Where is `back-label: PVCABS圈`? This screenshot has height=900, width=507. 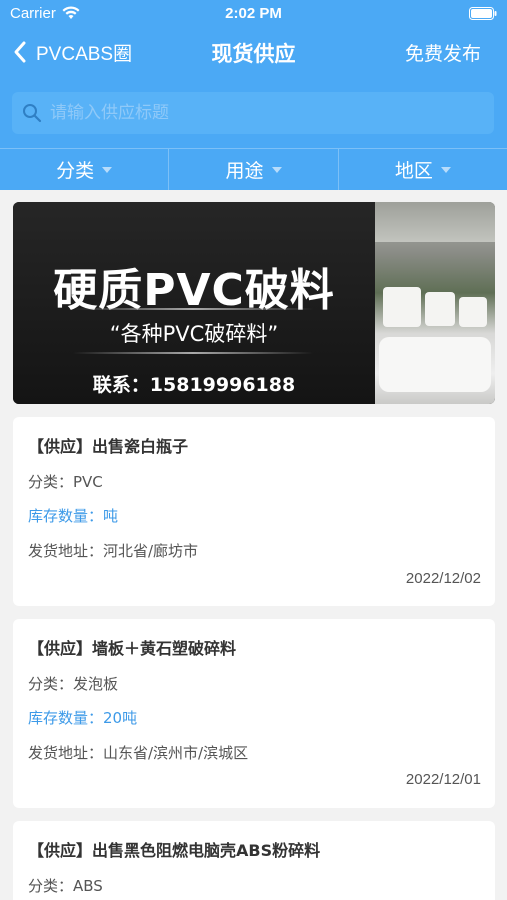
back-label: PVCABS圈 is located at coordinates (84, 54).